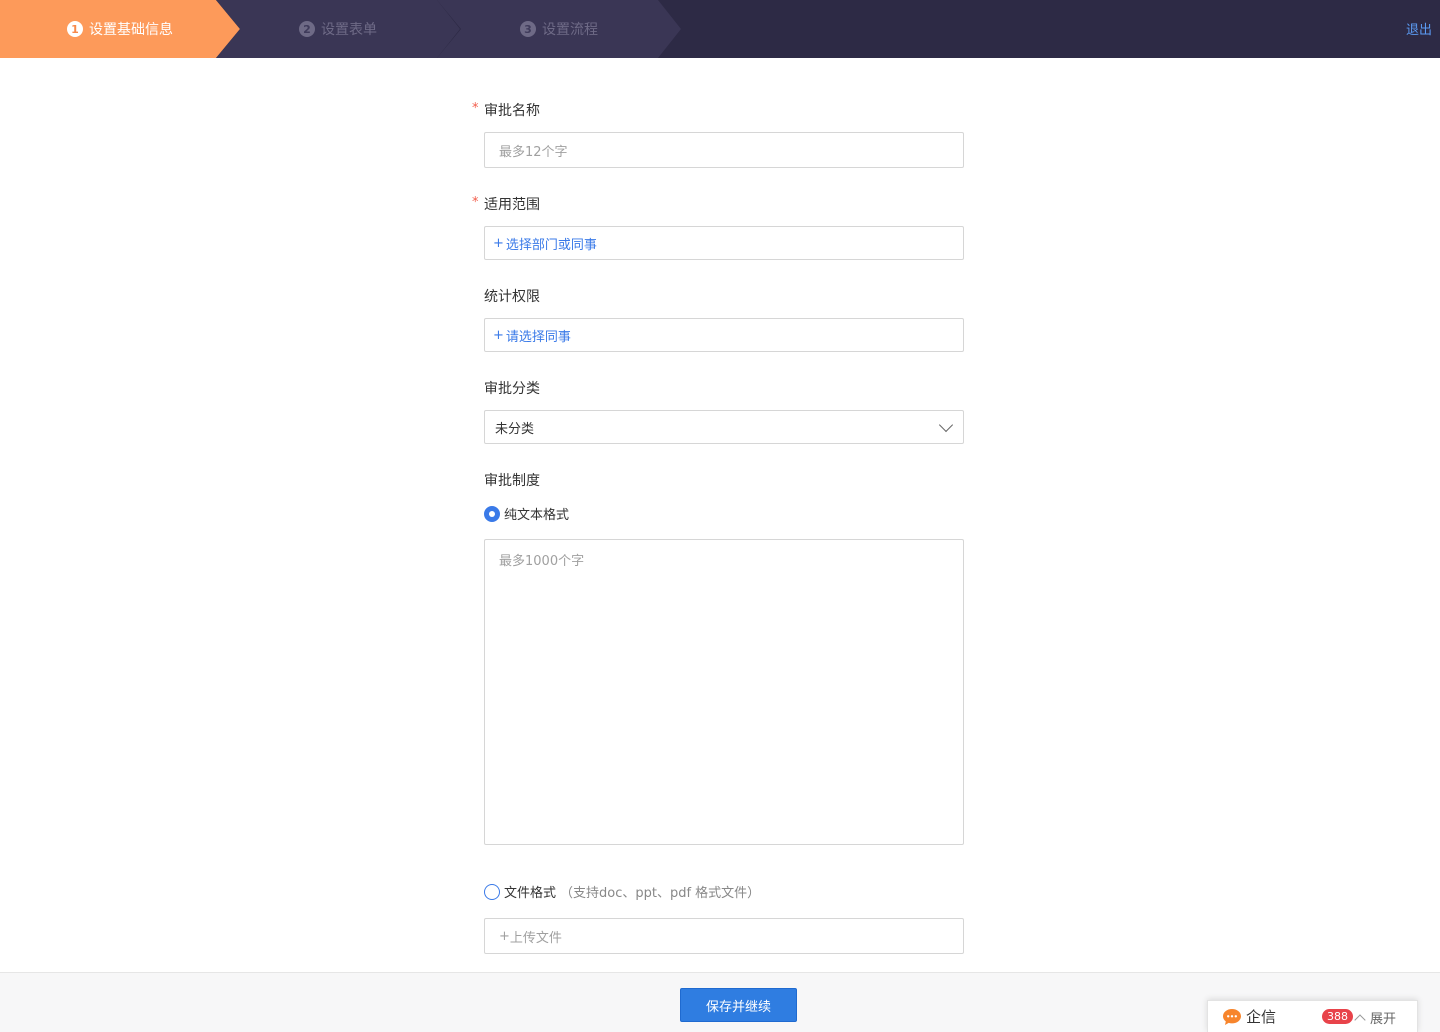 The width and height of the screenshot is (1440, 1032). I want to click on scope-picker: + 选择部门或同事, so click(724, 243).